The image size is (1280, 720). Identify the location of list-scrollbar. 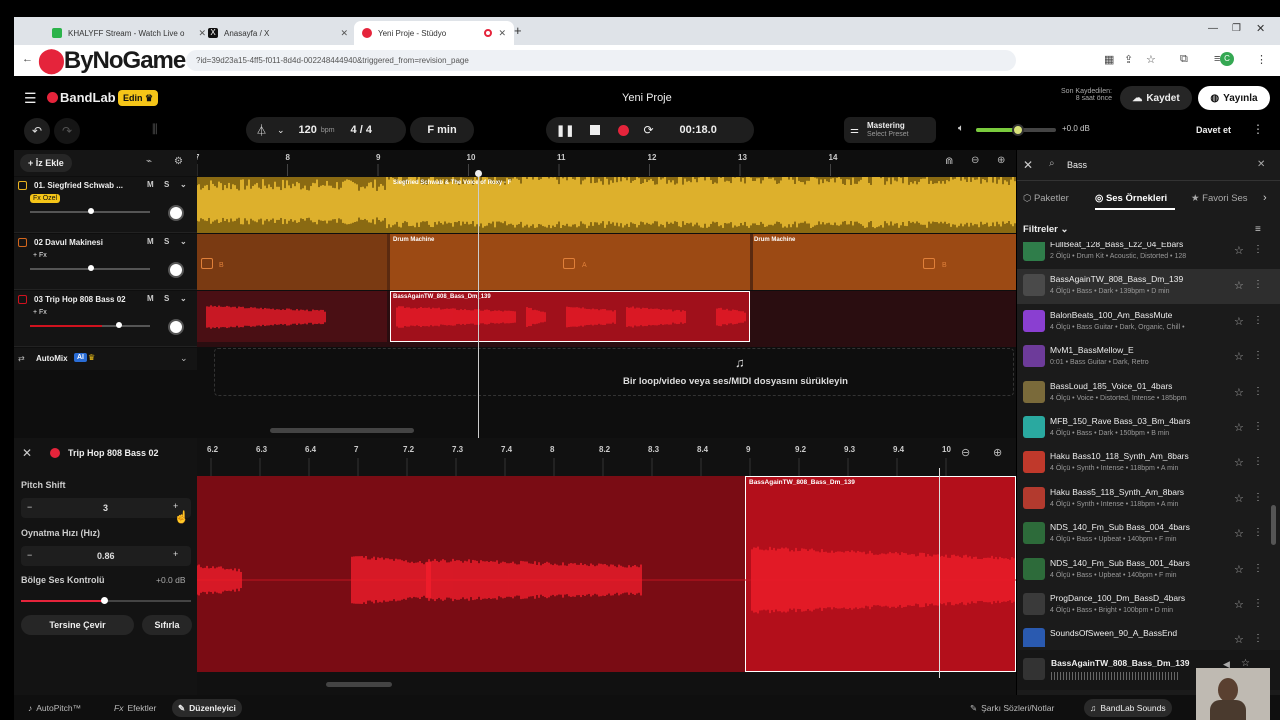
(1273, 525).